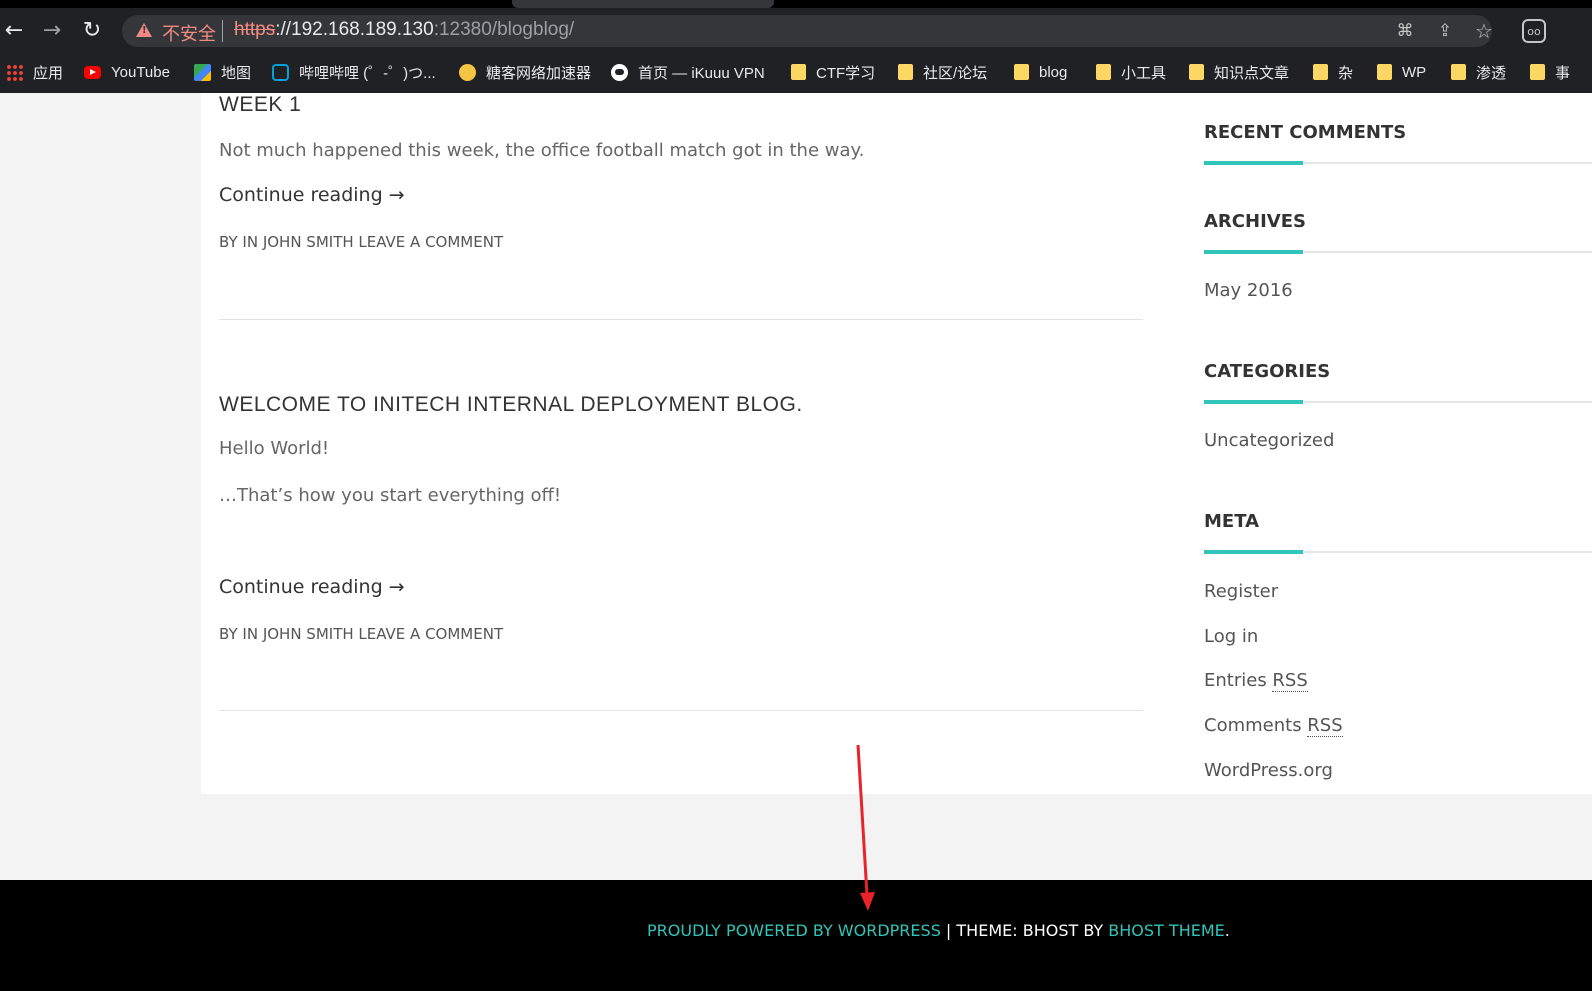 The width and height of the screenshot is (1592, 991). What do you see at coordinates (865, 827) in the screenshot?
I see `annotation-arrow-icon` at bounding box center [865, 827].